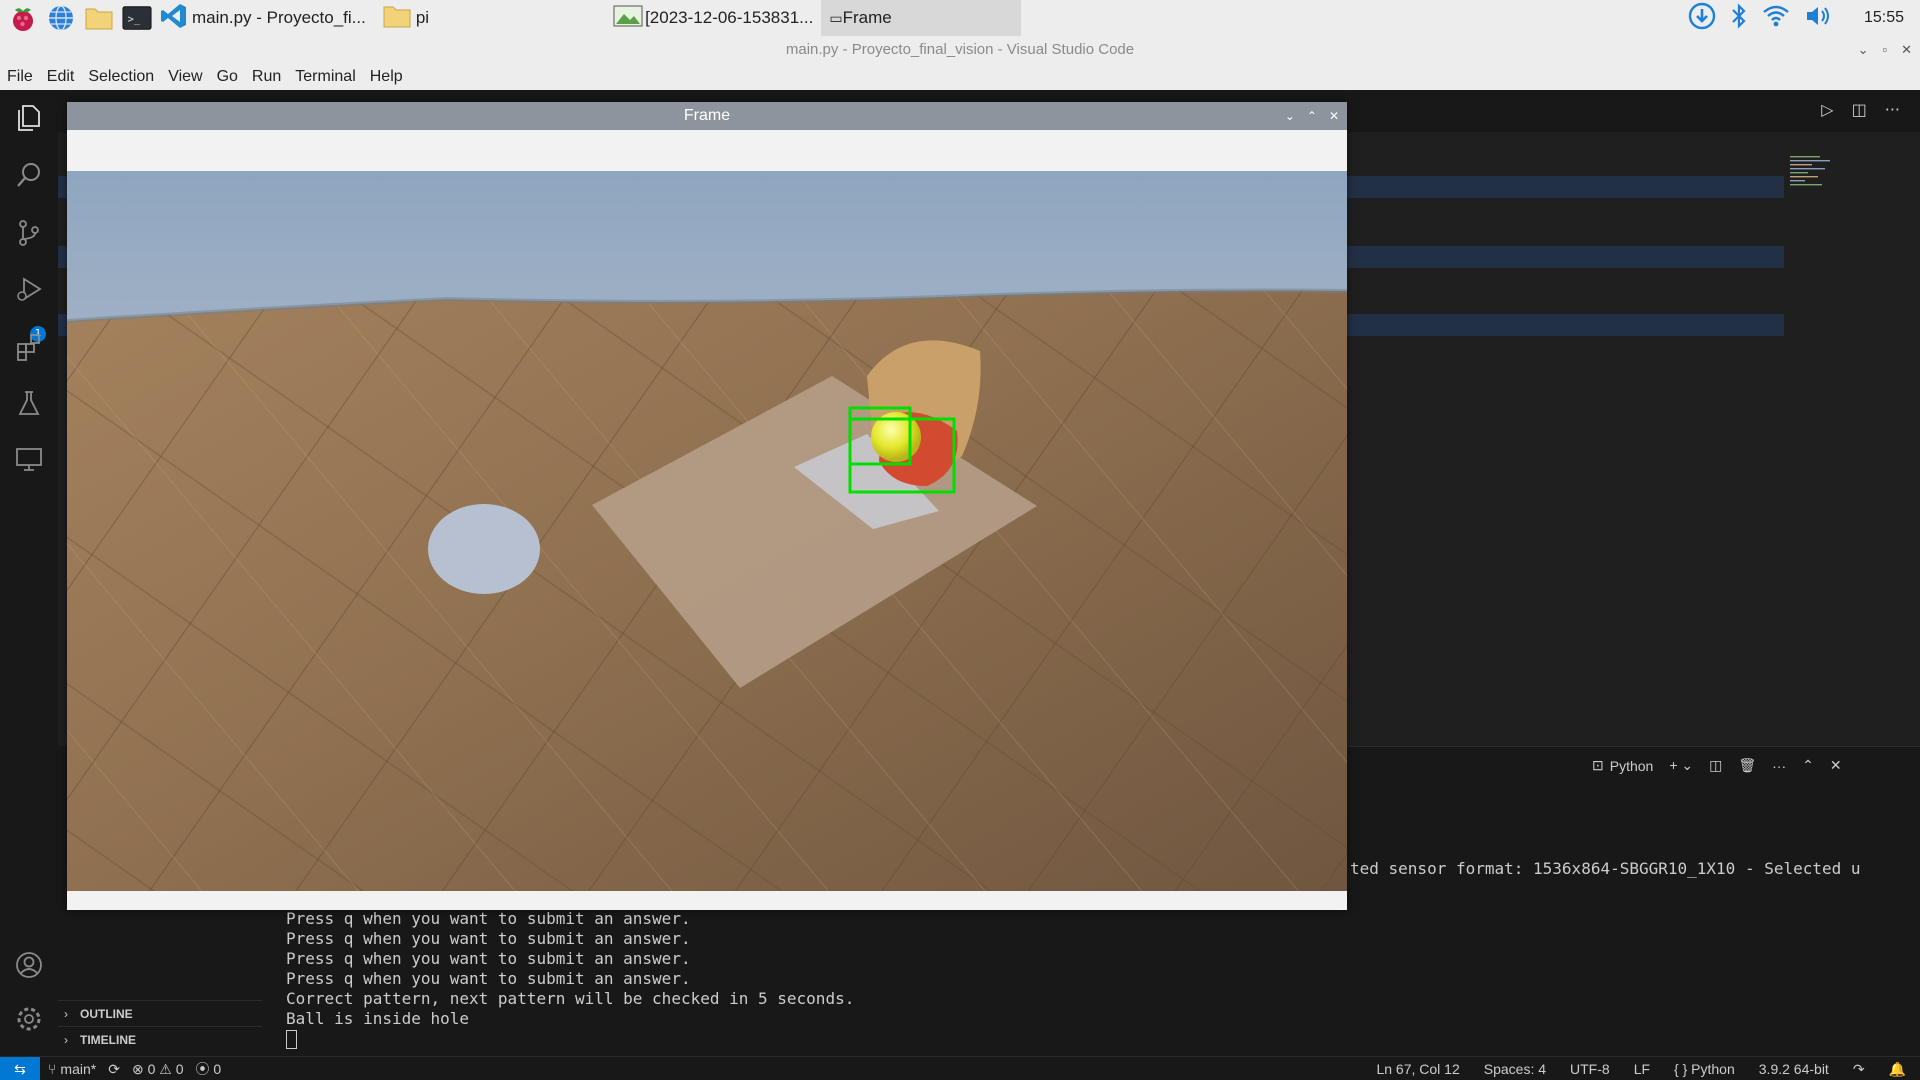  I want to click on broadcast-icon: ⦿, so click(202, 1069).